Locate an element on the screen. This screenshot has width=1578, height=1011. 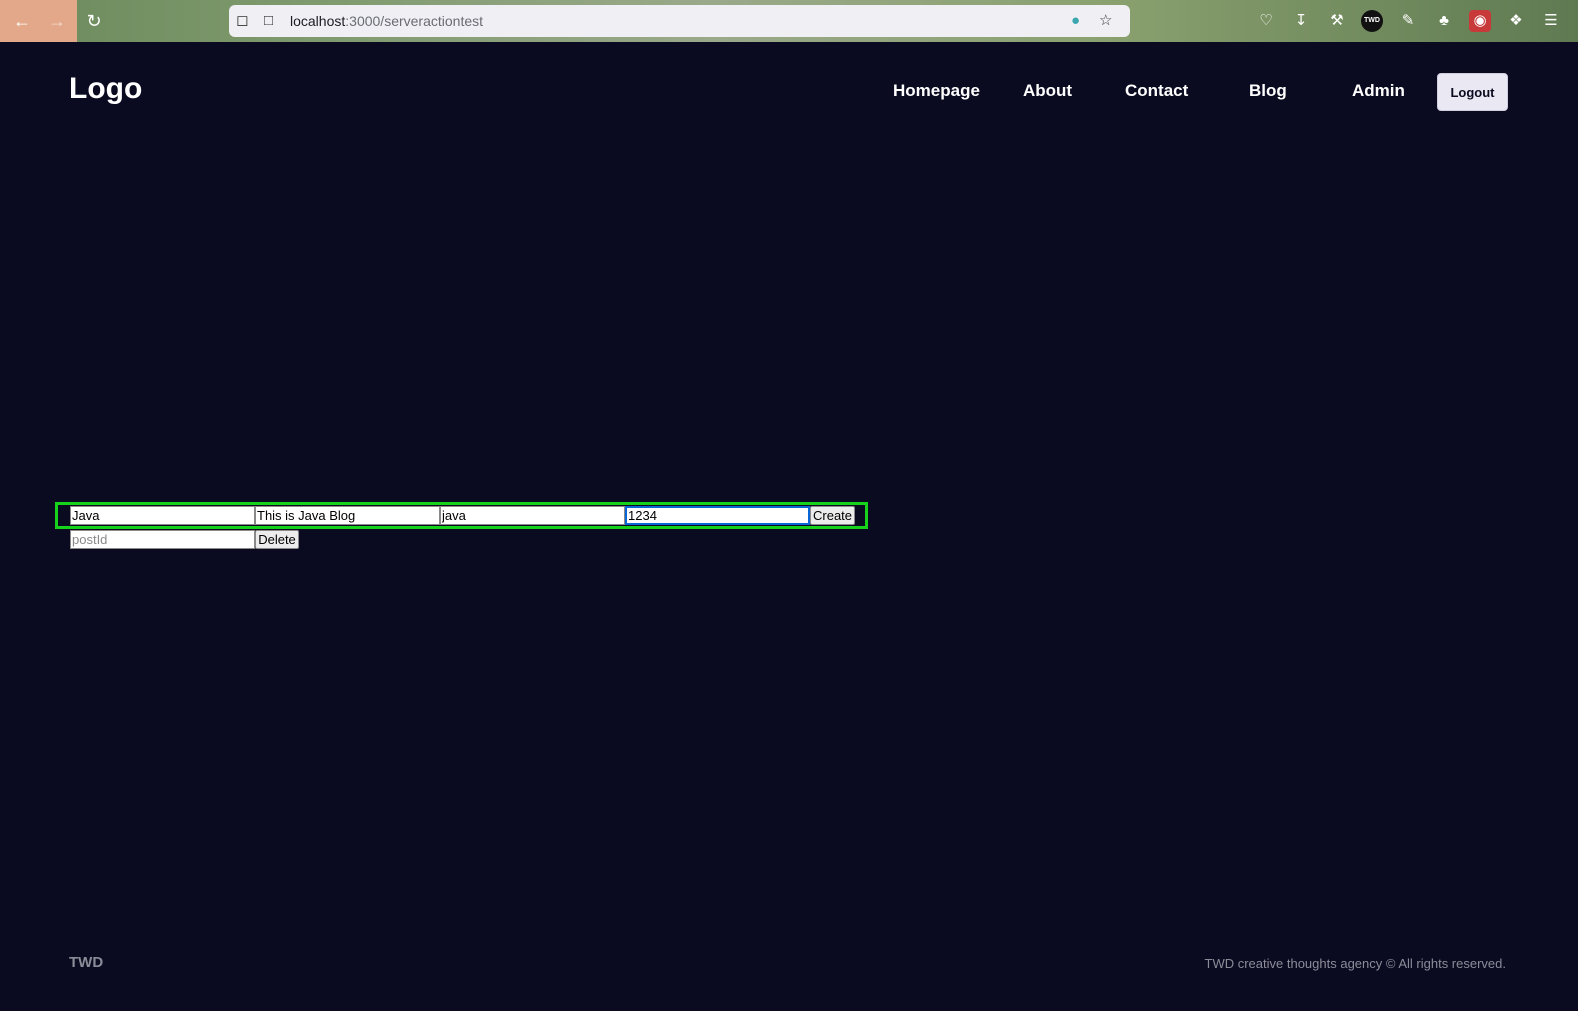
page-icon: □ is located at coordinates (269, 20).